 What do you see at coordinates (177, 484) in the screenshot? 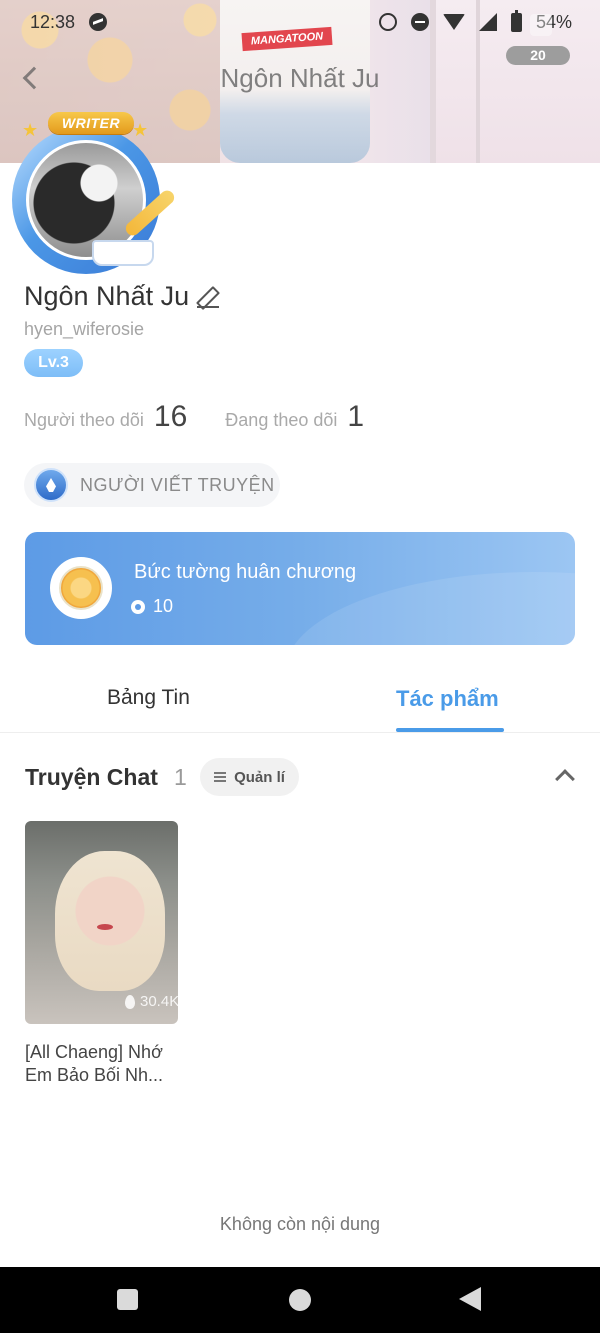
I see `writer-tag-label: NGƯỜI VIẾT TRUYỆN` at bounding box center [177, 484].